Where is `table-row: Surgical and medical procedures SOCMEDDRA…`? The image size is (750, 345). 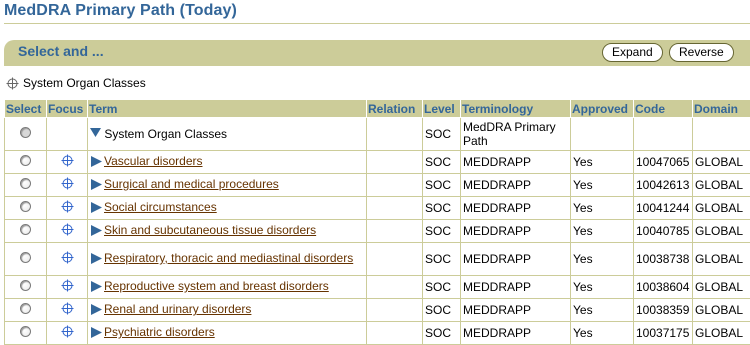 table-row: Surgical and medical procedures SOCMEDDRA… is located at coordinates (377, 185).